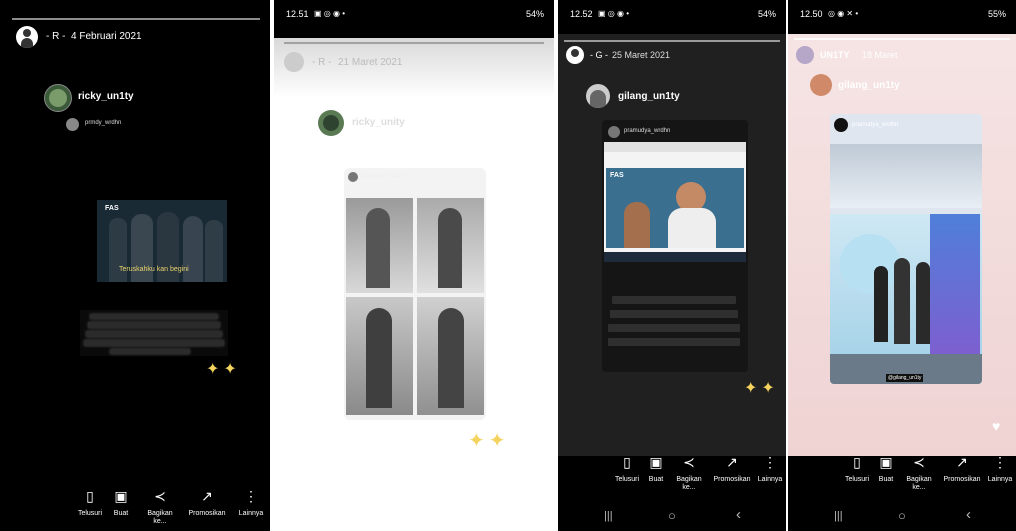 The width and height of the screenshot is (1016, 531). I want to click on video-photo: pramudya_wrdhn FAS, so click(675, 246).